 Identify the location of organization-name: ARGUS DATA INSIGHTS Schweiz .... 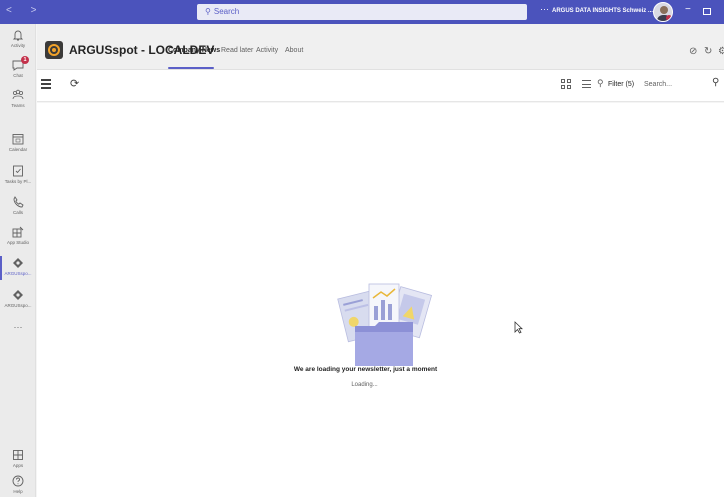
(602, 11).